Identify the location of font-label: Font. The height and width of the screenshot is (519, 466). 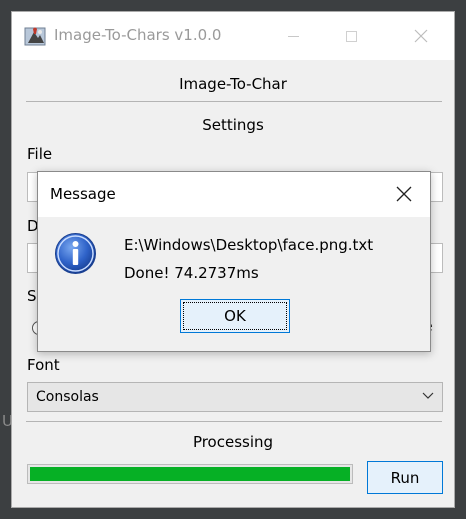
(43, 365).